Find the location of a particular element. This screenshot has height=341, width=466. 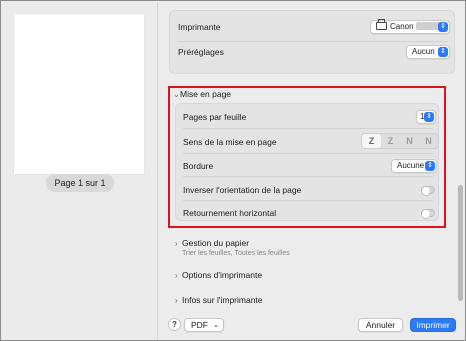

cancel-button: Annuler is located at coordinates (380, 325).